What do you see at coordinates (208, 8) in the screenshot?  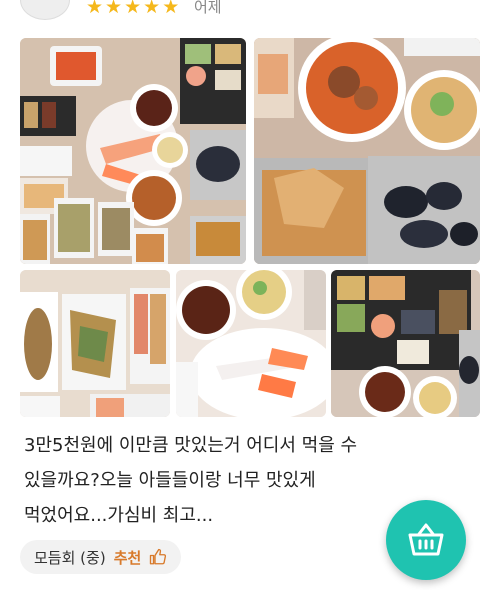 I see `review-date: 어제` at bounding box center [208, 8].